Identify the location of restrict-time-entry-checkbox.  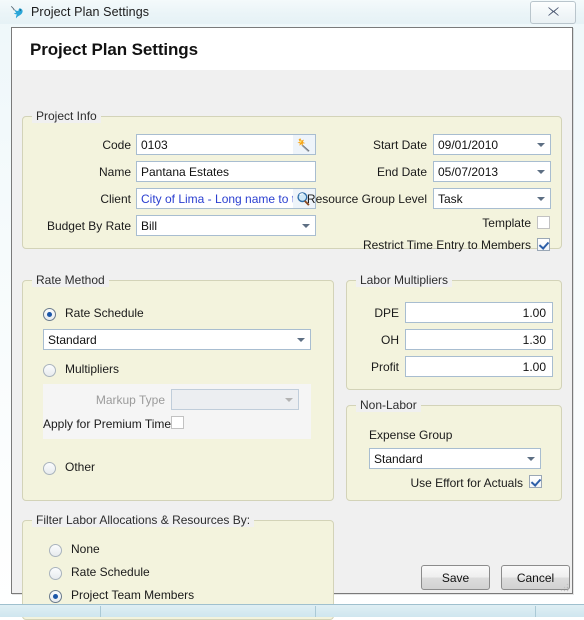
(543, 244).